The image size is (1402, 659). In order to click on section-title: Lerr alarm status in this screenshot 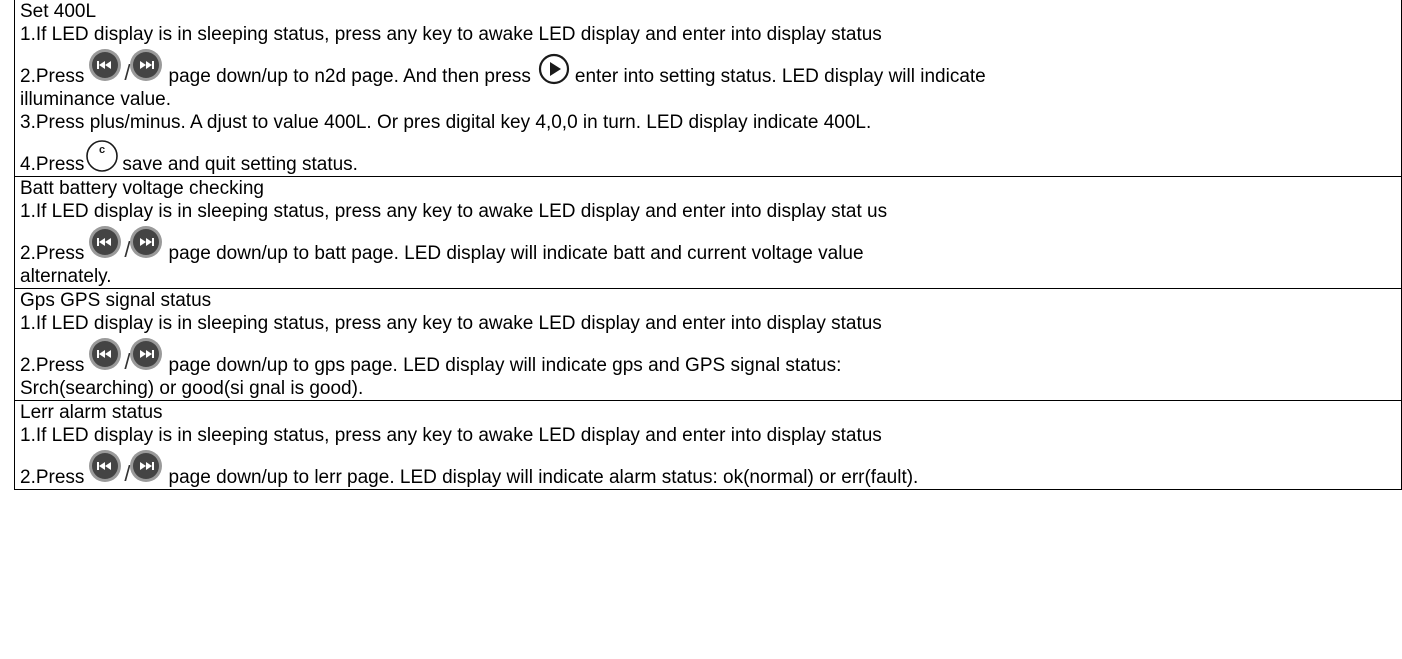, I will do `click(91, 412)`.